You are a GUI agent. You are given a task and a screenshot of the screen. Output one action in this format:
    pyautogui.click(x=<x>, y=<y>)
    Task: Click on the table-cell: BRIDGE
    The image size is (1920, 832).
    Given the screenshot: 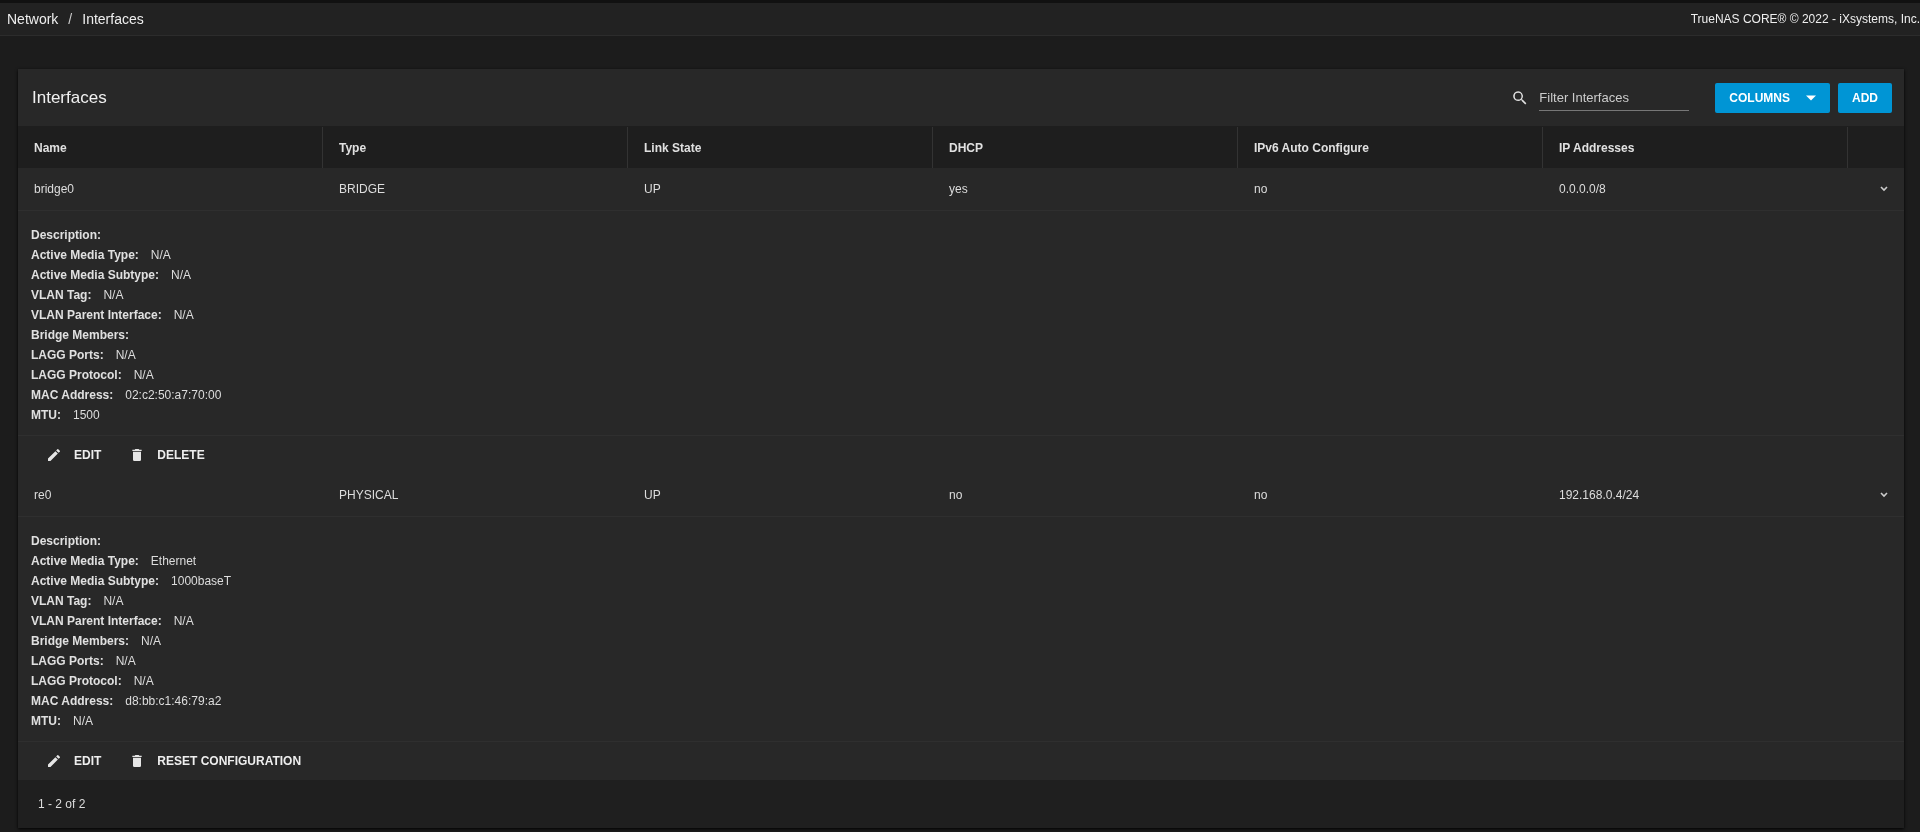 What is the action you would take?
    pyautogui.click(x=362, y=189)
    